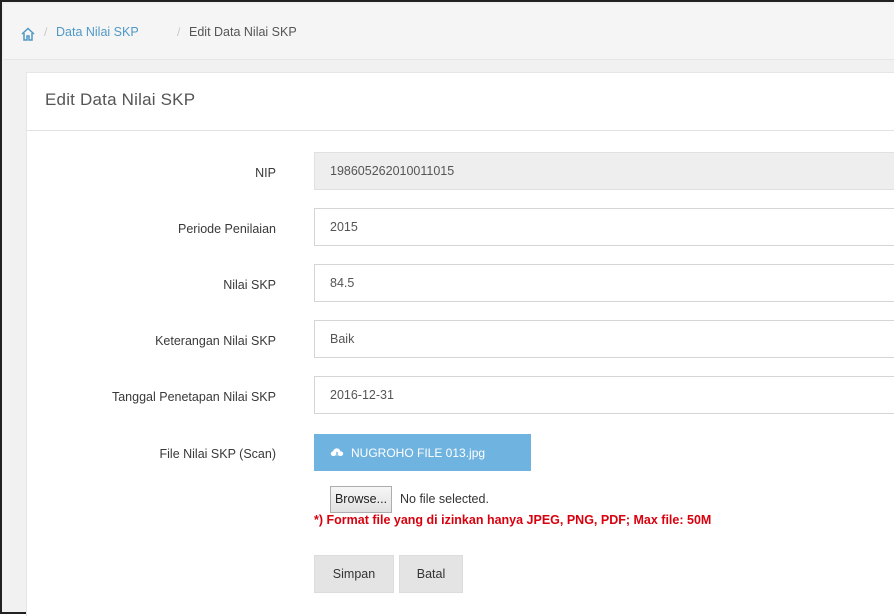 This screenshot has height=616, width=894. Describe the element at coordinates (604, 171) in the screenshot. I see `nip-field: 198605262010011015` at that location.